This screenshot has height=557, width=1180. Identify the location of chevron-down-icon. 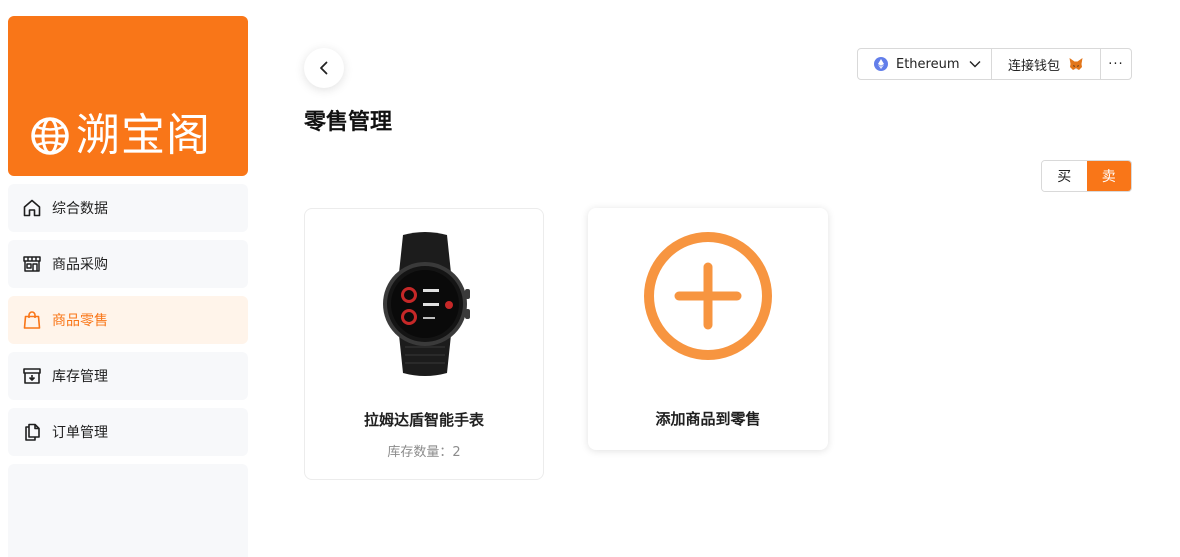
(975, 64).